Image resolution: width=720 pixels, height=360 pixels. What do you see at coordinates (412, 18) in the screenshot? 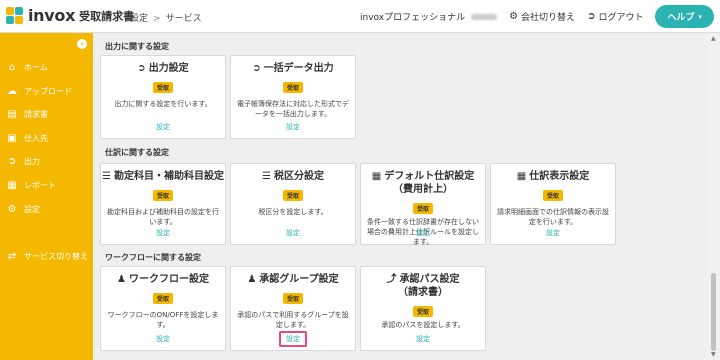
I see `organization-name: invoxプロフェッショナル` at bounding box center [412, 18].